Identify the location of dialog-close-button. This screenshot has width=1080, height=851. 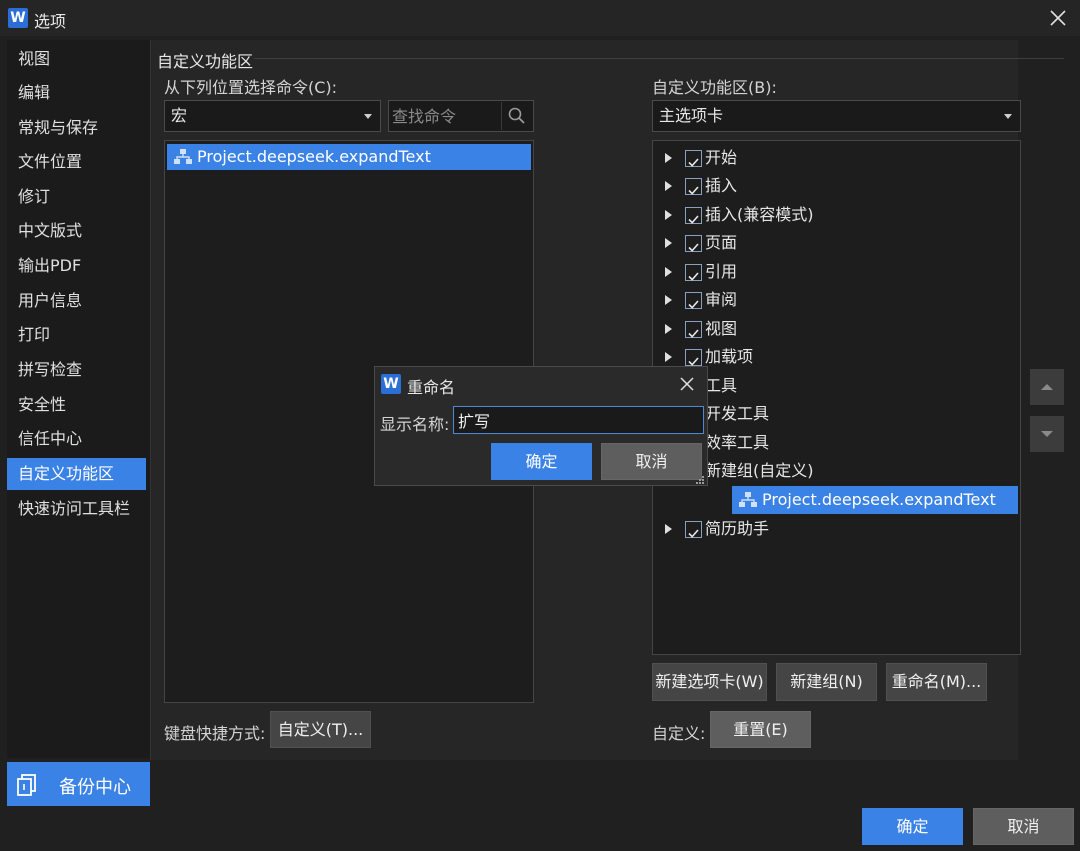
(687, 384).